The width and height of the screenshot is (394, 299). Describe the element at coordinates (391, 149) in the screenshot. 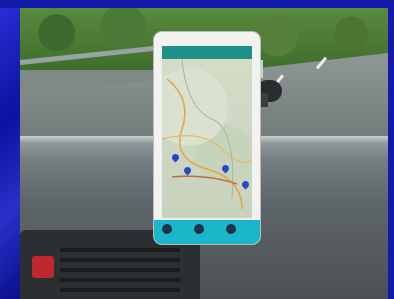

I see `frame-right-border` at that location.